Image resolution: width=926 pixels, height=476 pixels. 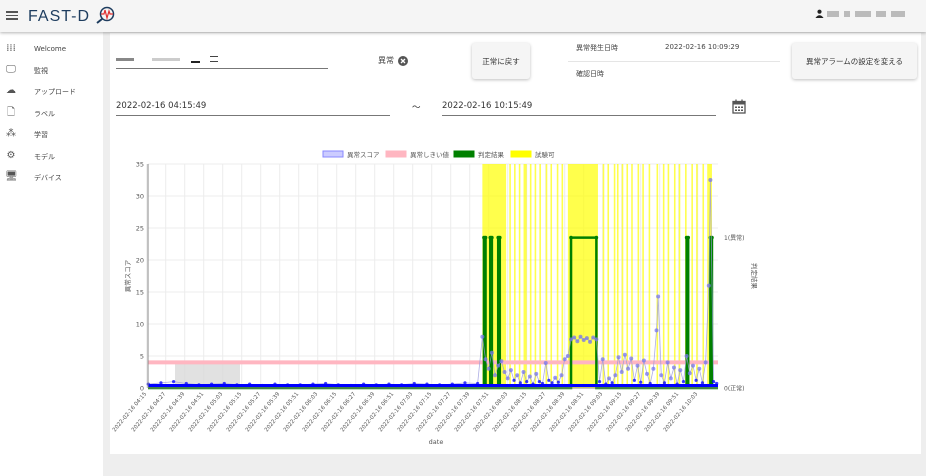 What do you see at coordinates (434, 412) in the screenshot?
I see `x-tick-label: 2022-02-16 07:27` at bounding box center [434, 412].